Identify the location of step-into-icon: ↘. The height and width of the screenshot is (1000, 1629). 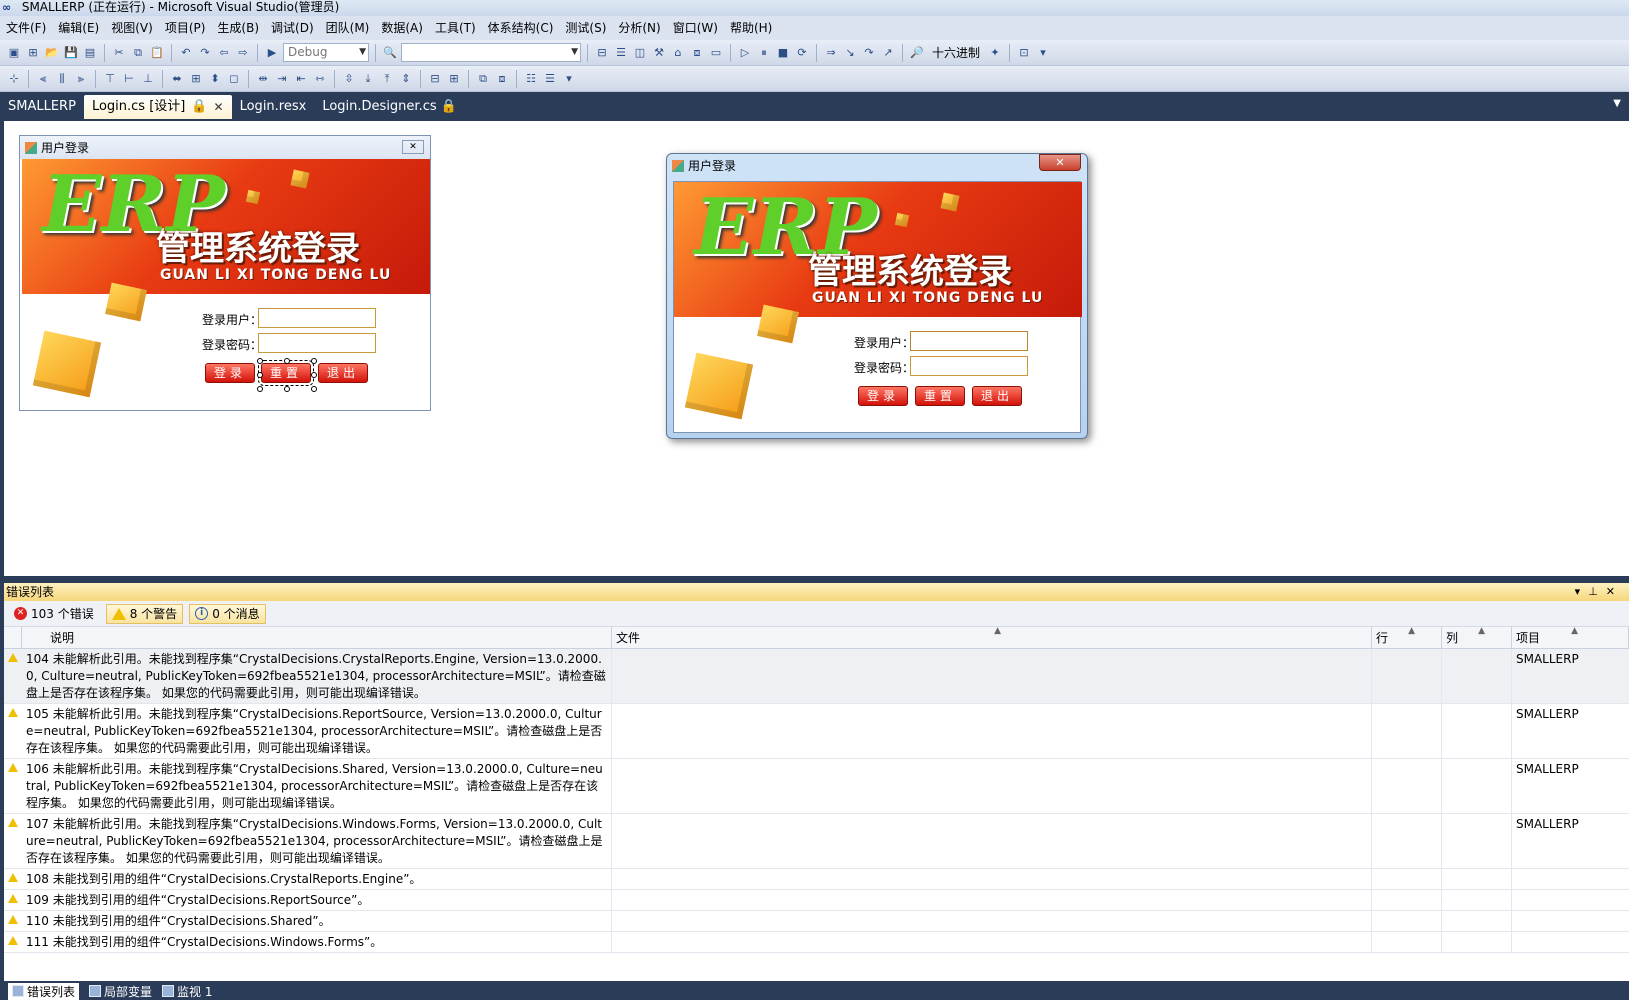
(850, 53).